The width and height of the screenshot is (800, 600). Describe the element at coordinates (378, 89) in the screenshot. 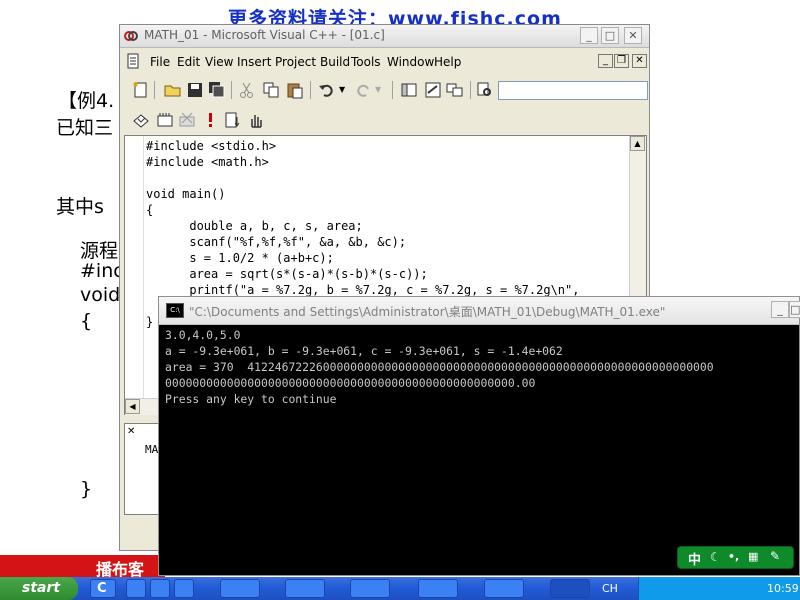

I see `redo-dropdown-icon: ▼` at that location.